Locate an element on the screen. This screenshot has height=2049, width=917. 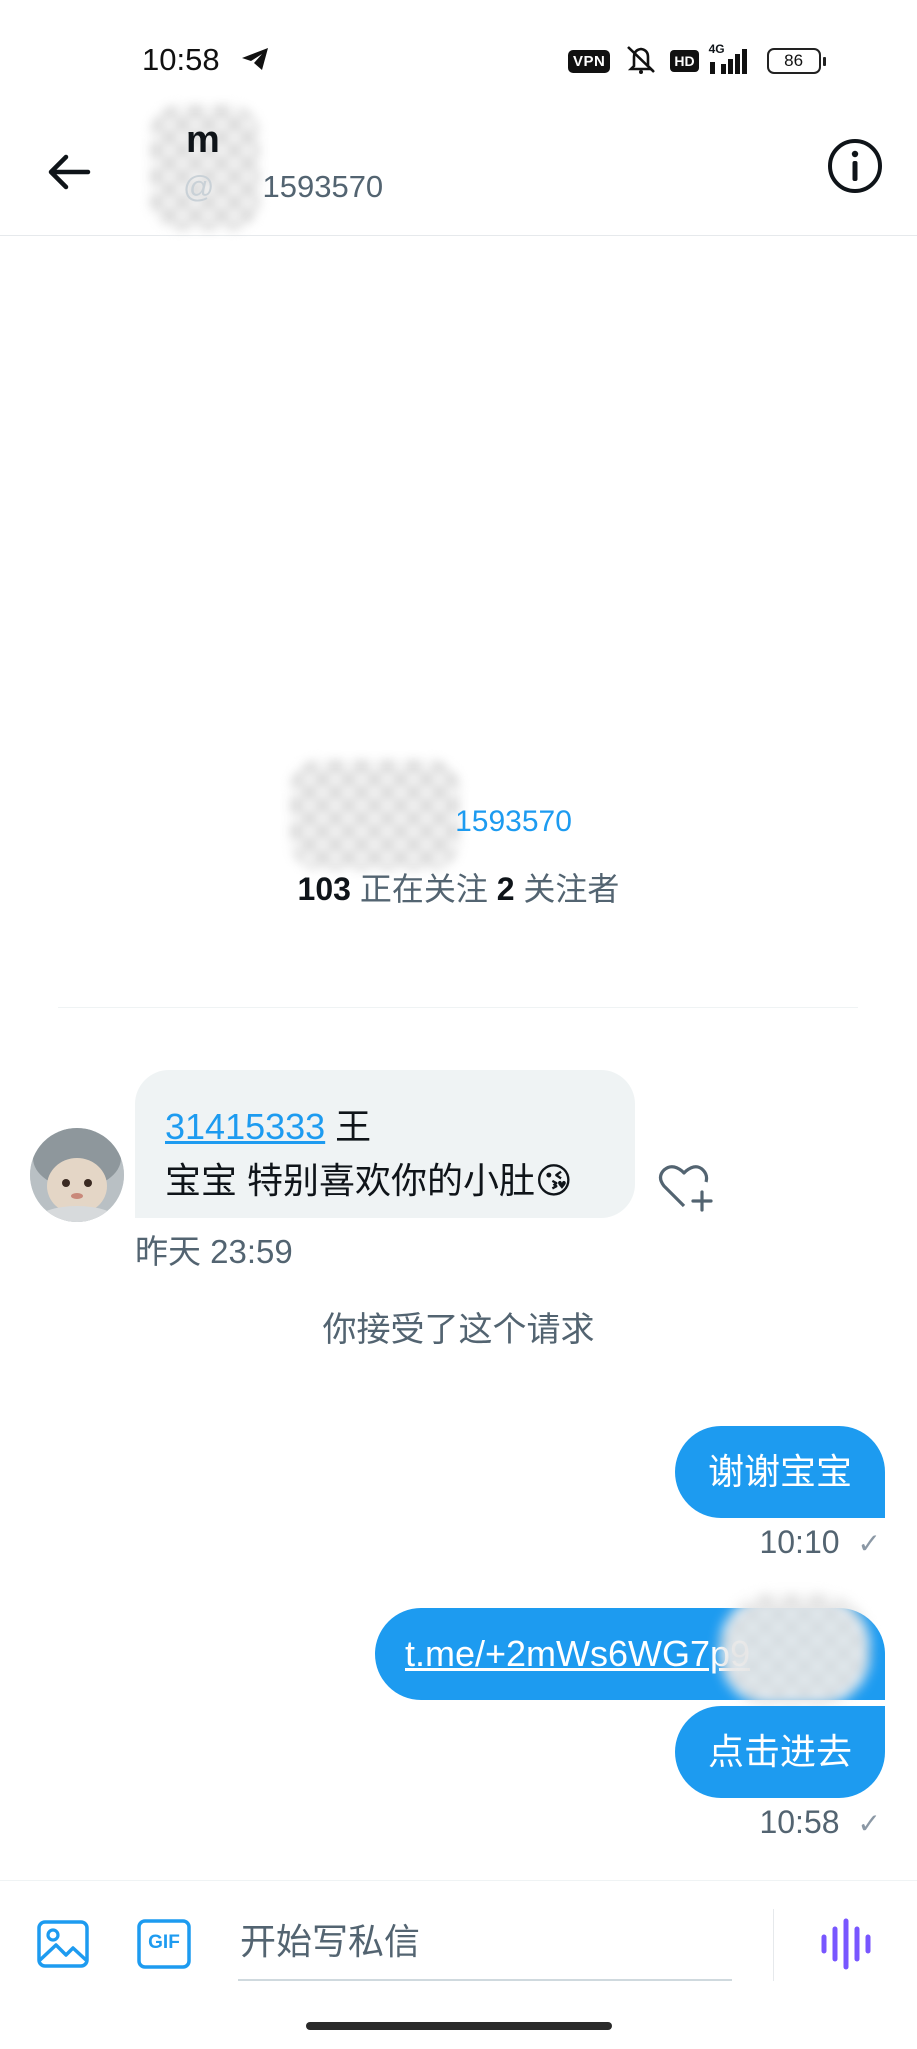
redaction-blur is located at coordinates (795, 1650).